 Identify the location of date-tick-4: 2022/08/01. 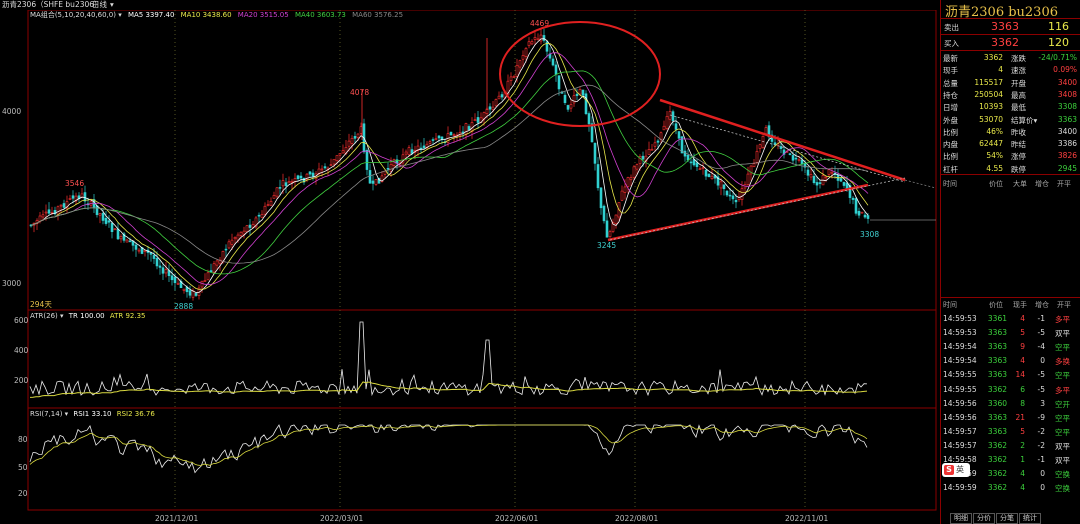
(636, 518).